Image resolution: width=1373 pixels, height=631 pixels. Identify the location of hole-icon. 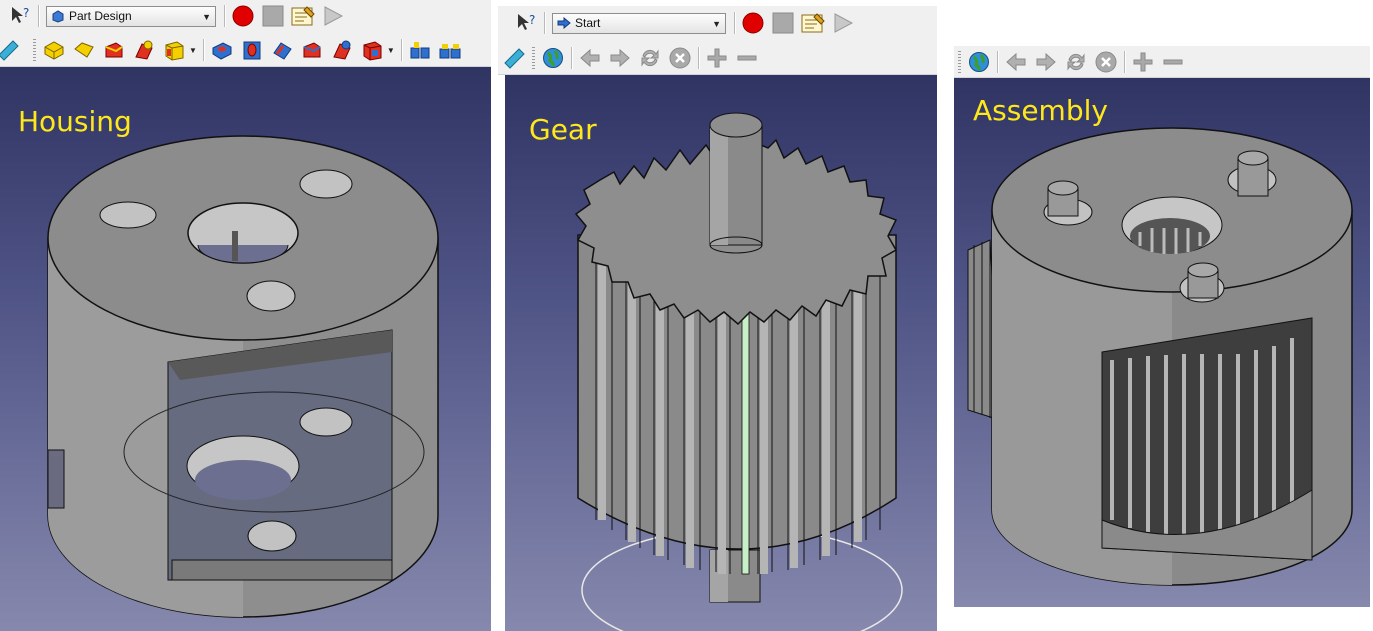
(252, 50).